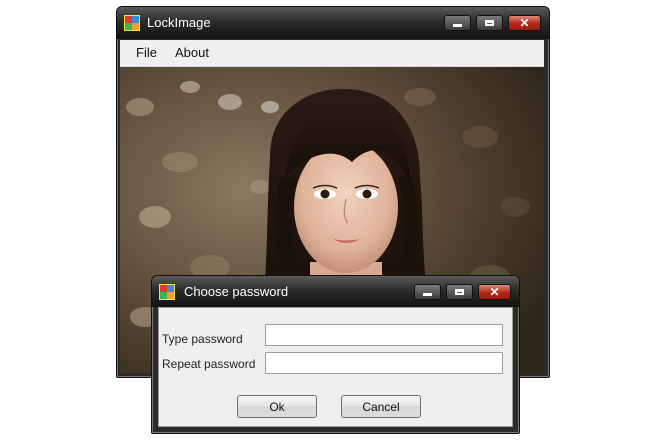 Image resolution: width=664 pixels, height=443 pixels. I want to click on dialog-close-button: ✕, so click(494, 292).